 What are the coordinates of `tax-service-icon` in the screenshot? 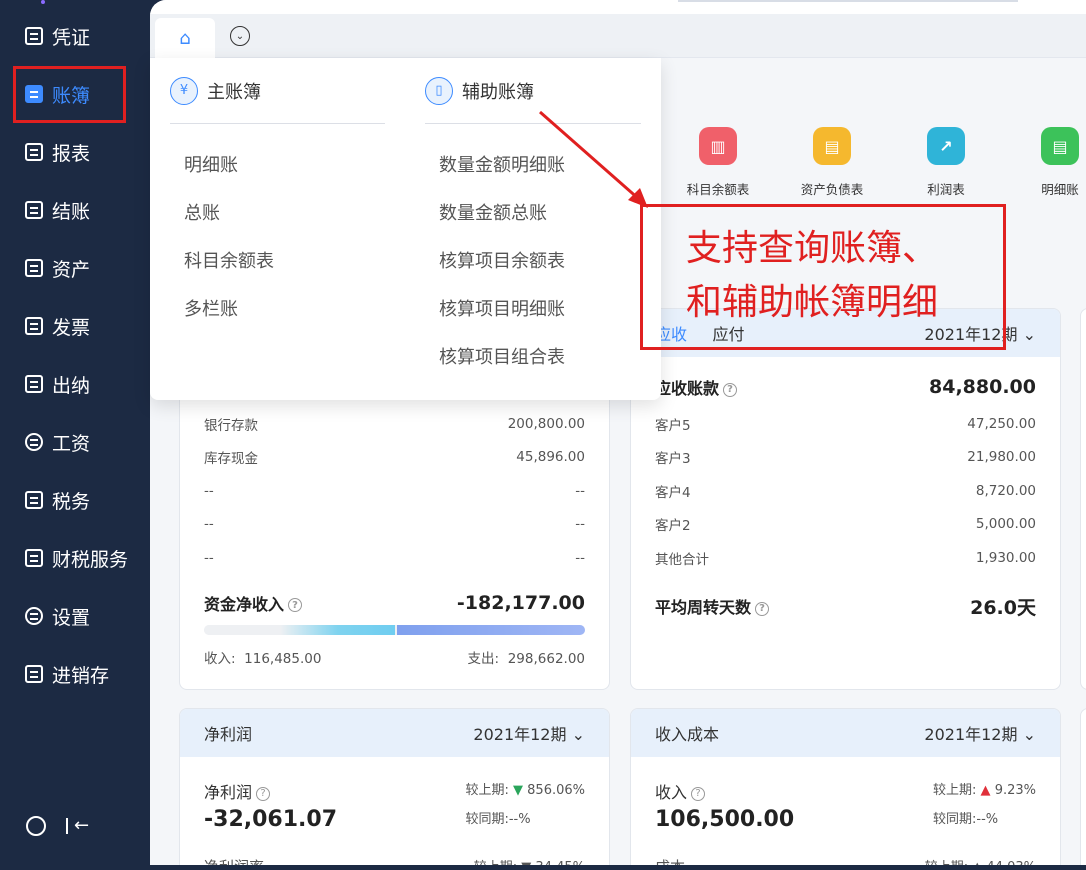 It's located at (34, 558).